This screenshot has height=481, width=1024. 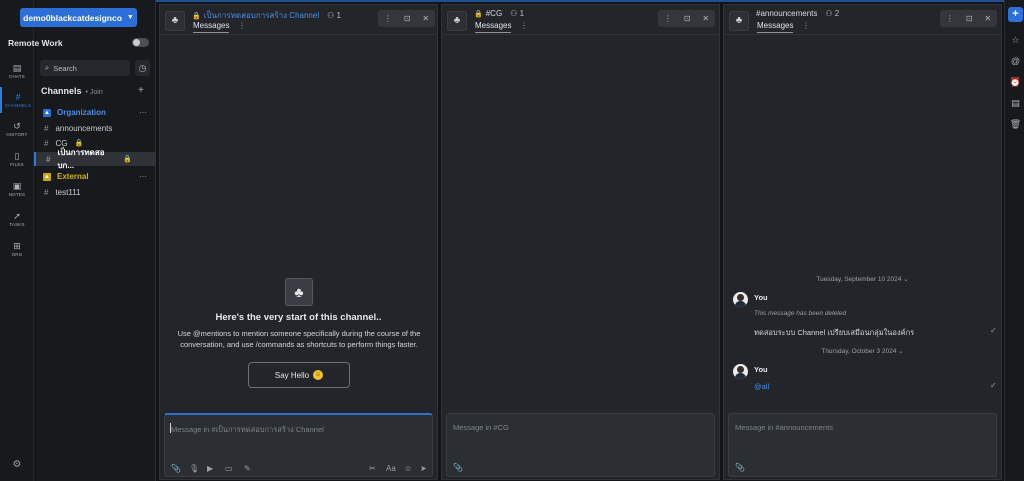 What do you see at coordinates (423, 468) in the screenshot?
I see `send-icon: ➤` at bounding box center [423, 468].